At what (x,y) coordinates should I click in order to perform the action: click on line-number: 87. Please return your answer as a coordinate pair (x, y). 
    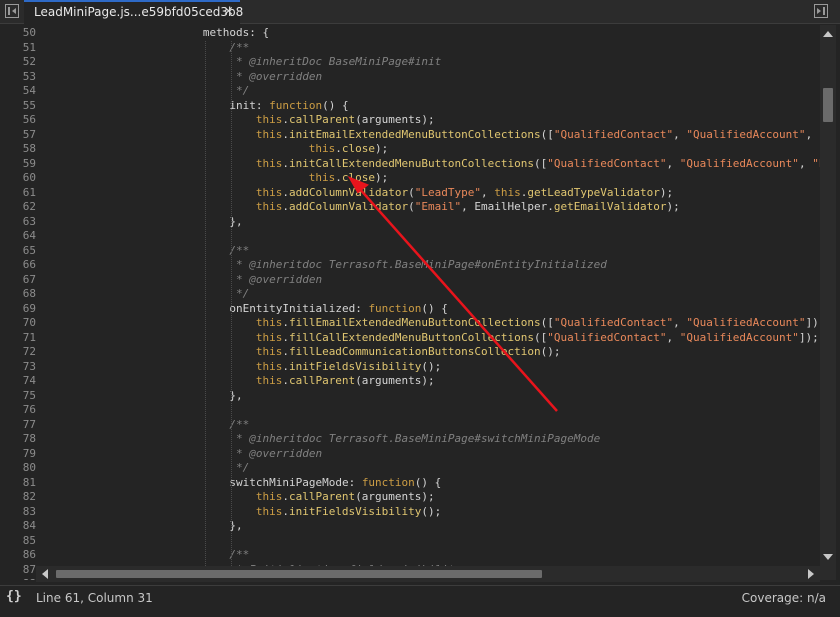
    Looking at the image, I should click on (29, 569).